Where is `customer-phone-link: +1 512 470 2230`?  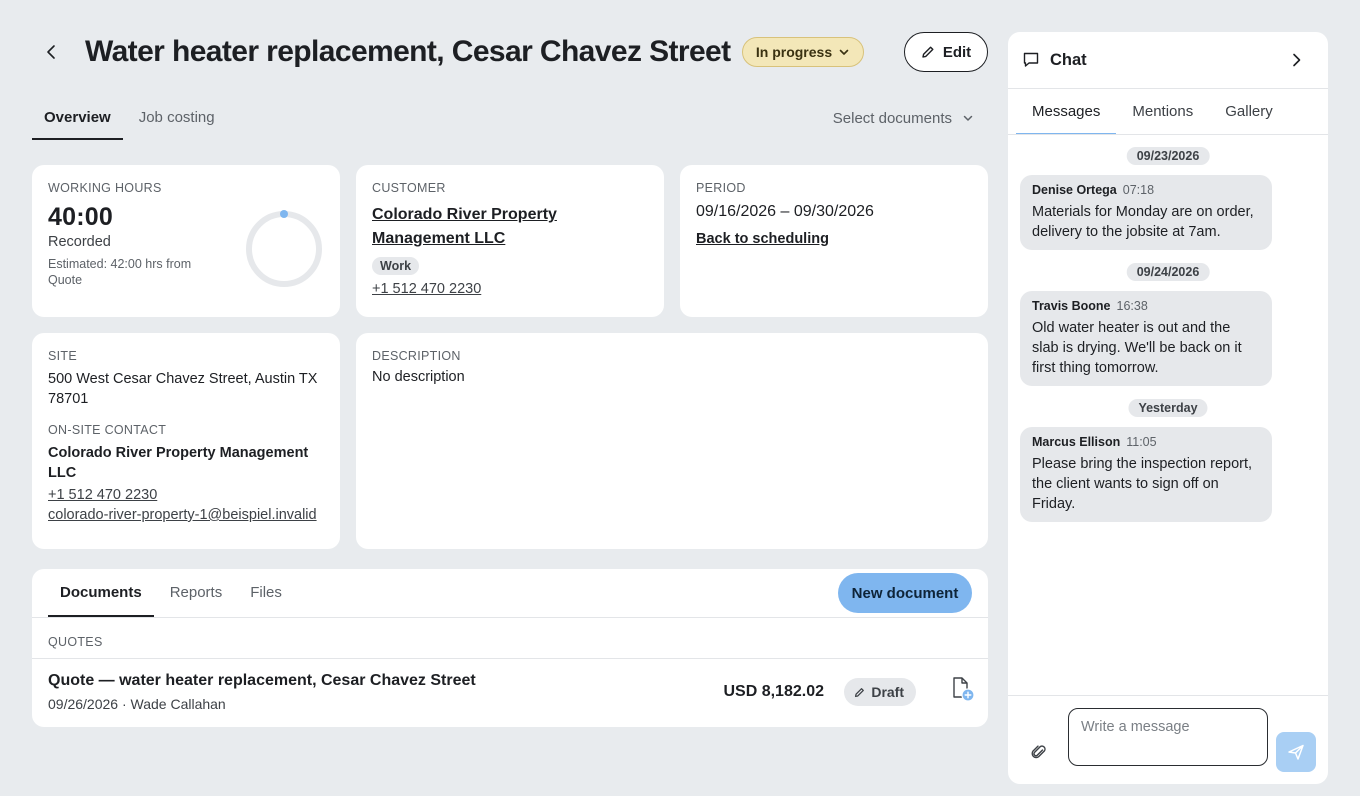
customer-phone-link: +1 512 470 2230 is located at coordinates (510, 289).